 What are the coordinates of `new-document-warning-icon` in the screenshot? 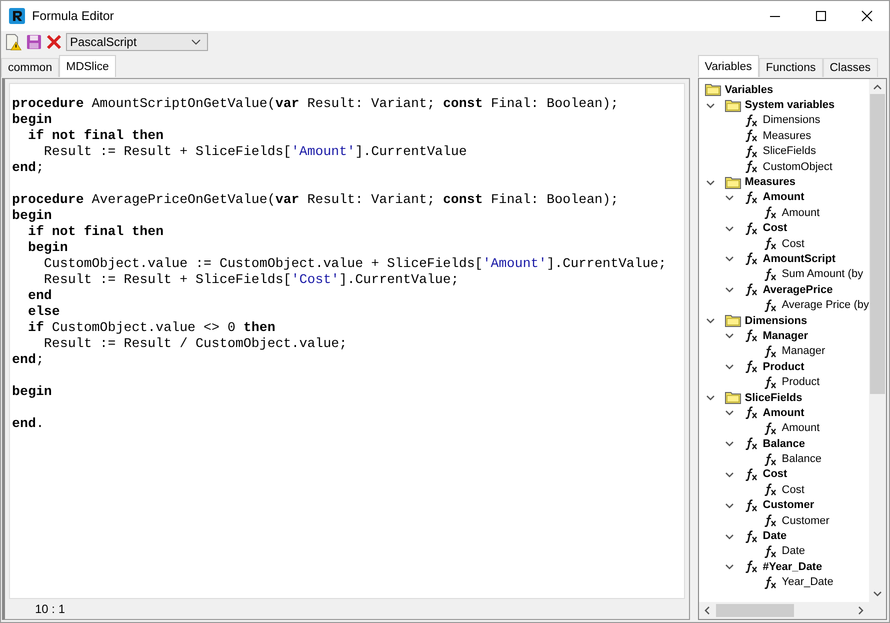 It's located at (13, 42).